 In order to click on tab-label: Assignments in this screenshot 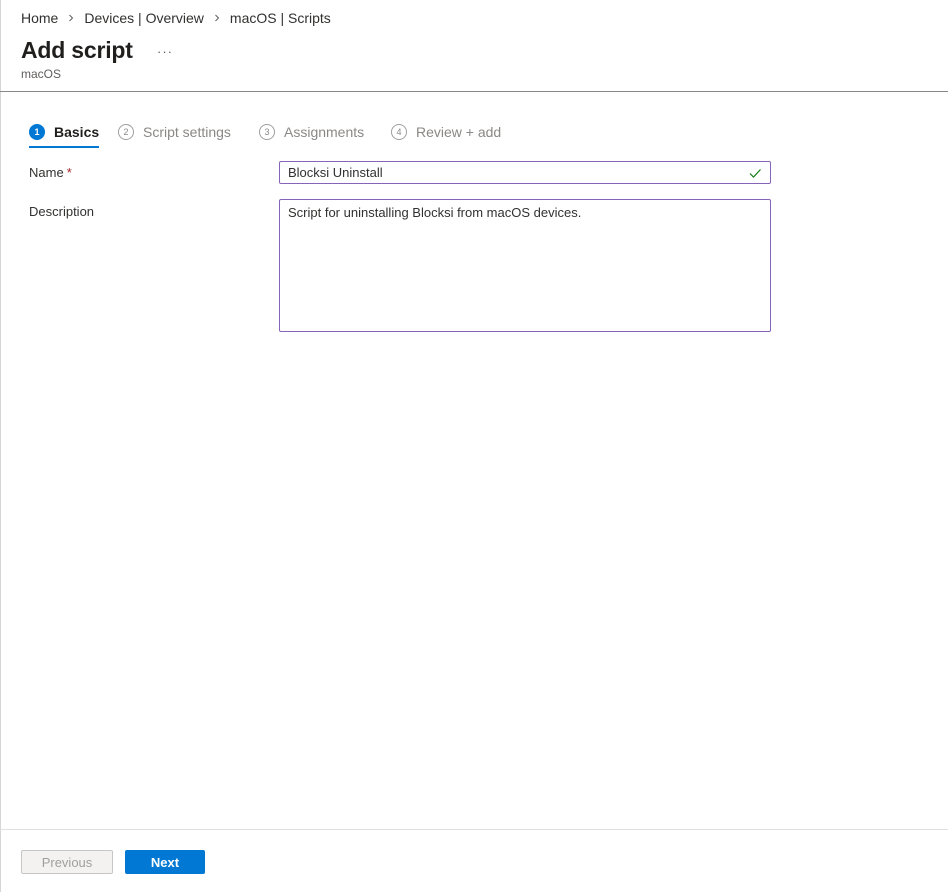, I will do `click(324, 132)`.